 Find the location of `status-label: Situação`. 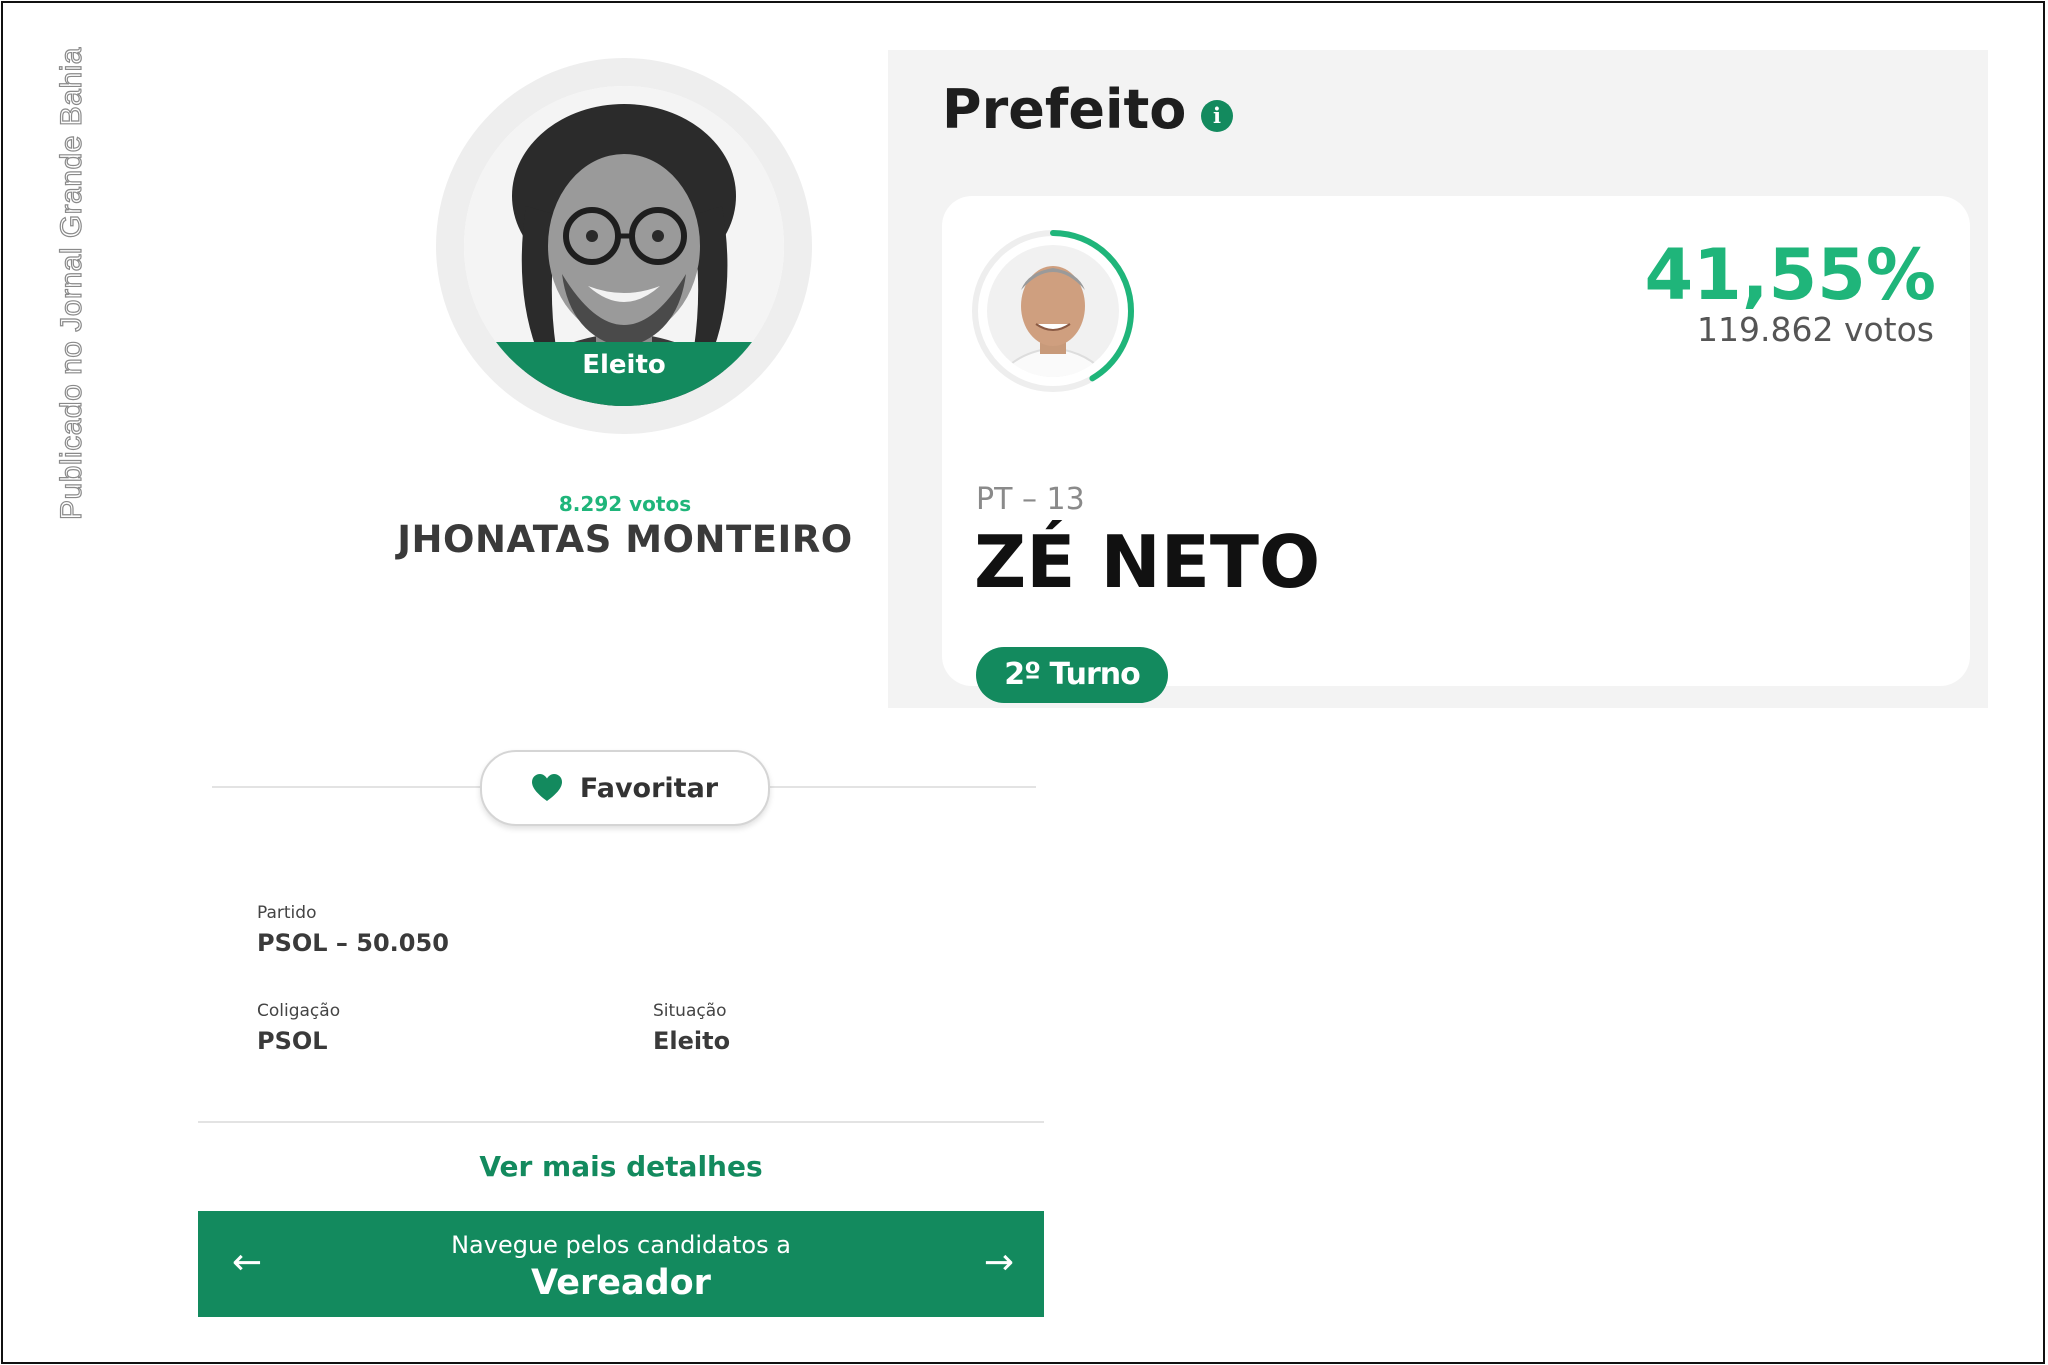

status-label: Situação is located at coordinates (690, 1011).